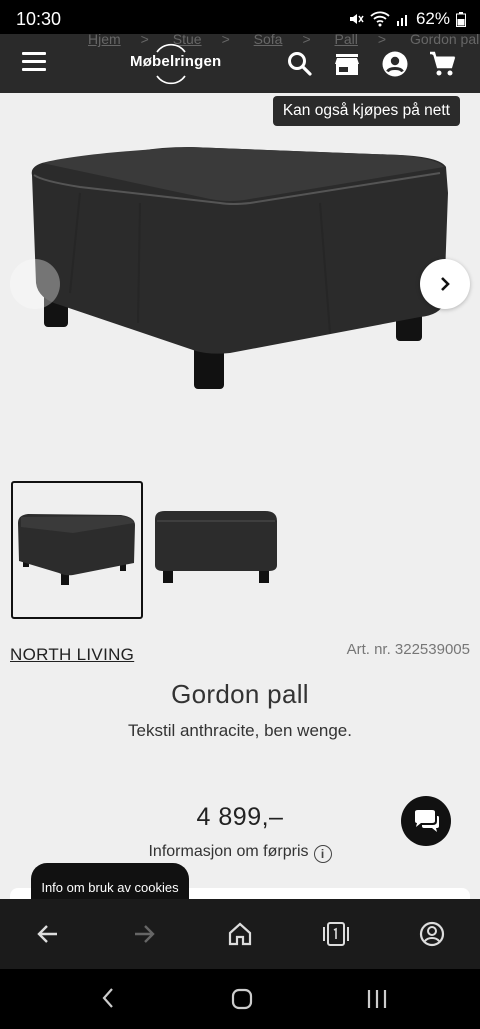 The image size is (480, 1029). What do you see at coordinates (346, 40) in the screenshot?
I see `breadcrumb-item: Pall` at bounding box center [346, 40].